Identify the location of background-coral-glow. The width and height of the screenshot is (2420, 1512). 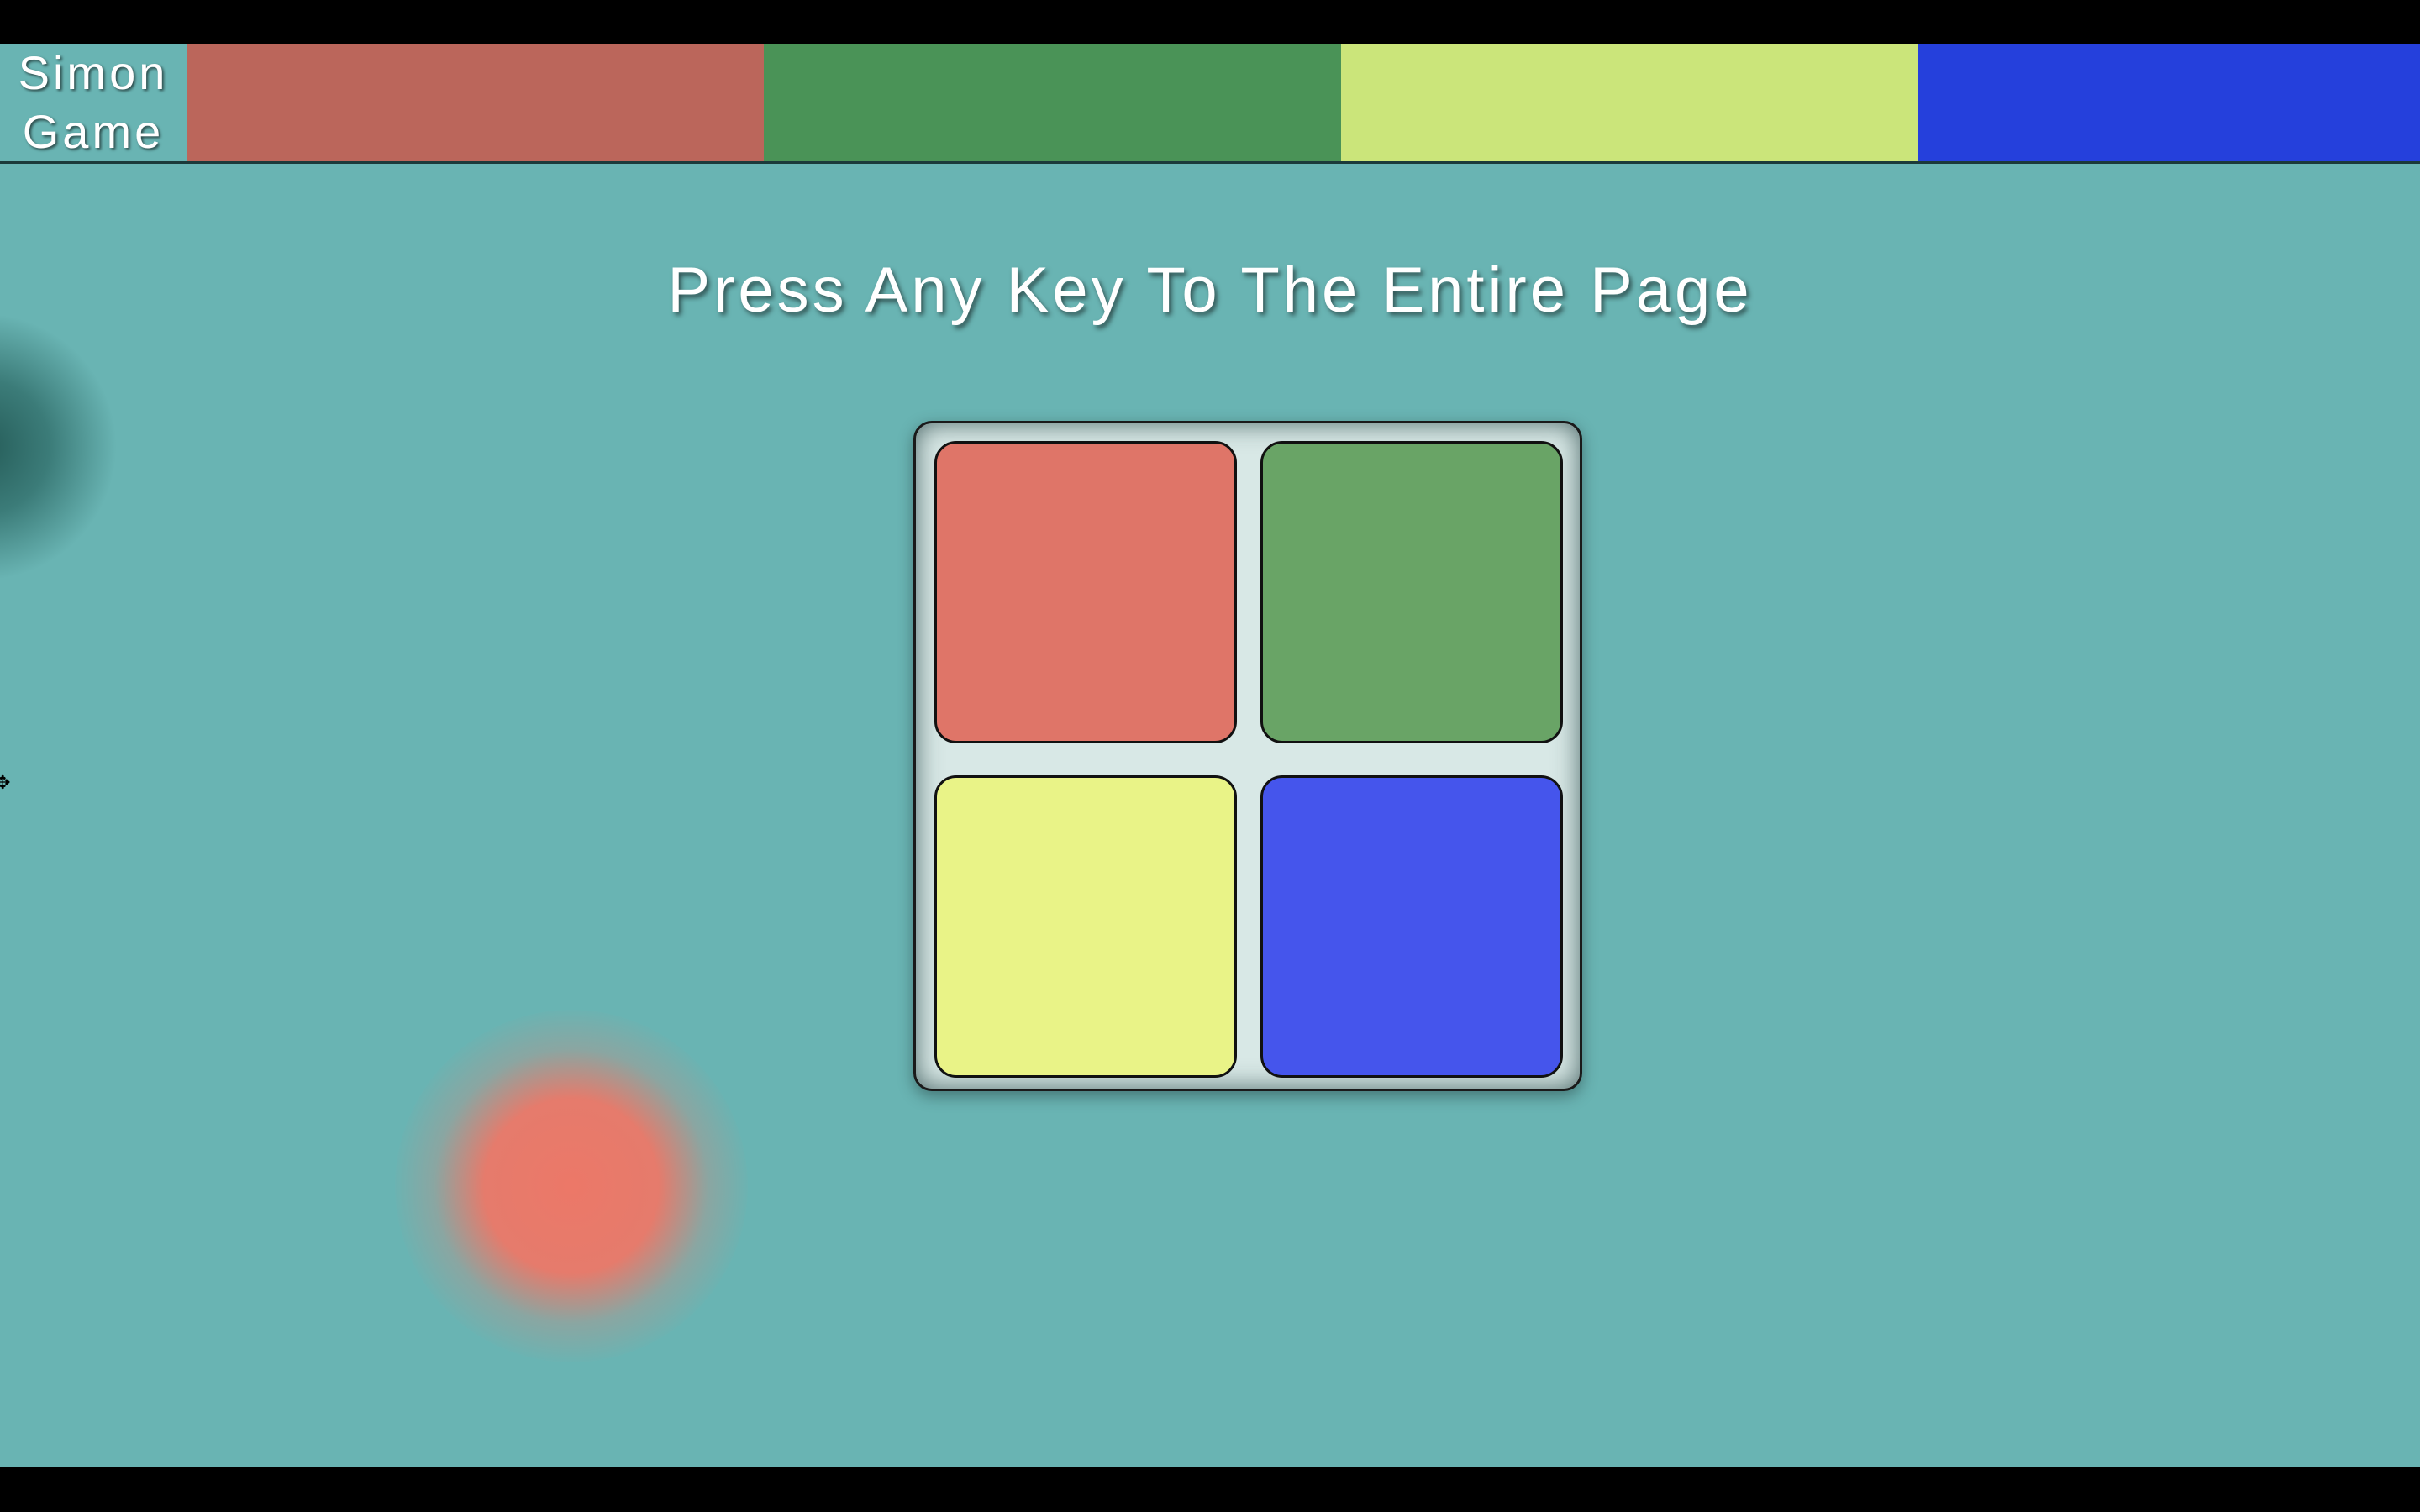
(571, 1186).